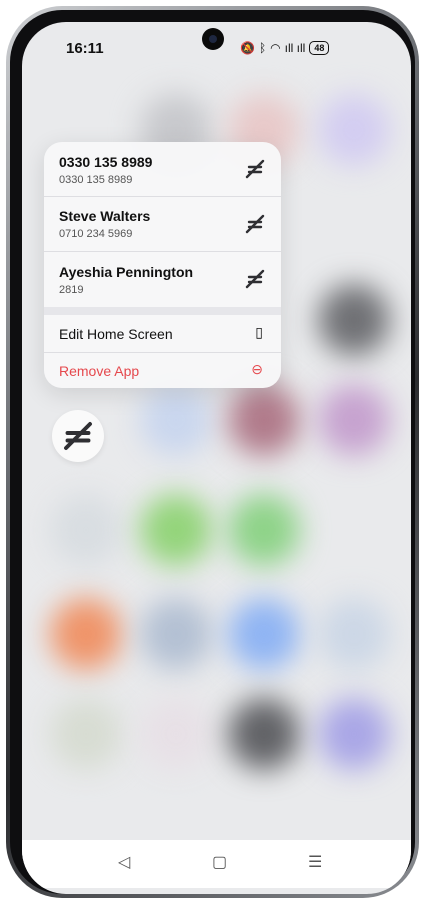 This screenshot has width=425, height=904. Describe the element at coordinates (213, 39) in the screenshot. I see `front-camera` at that location.